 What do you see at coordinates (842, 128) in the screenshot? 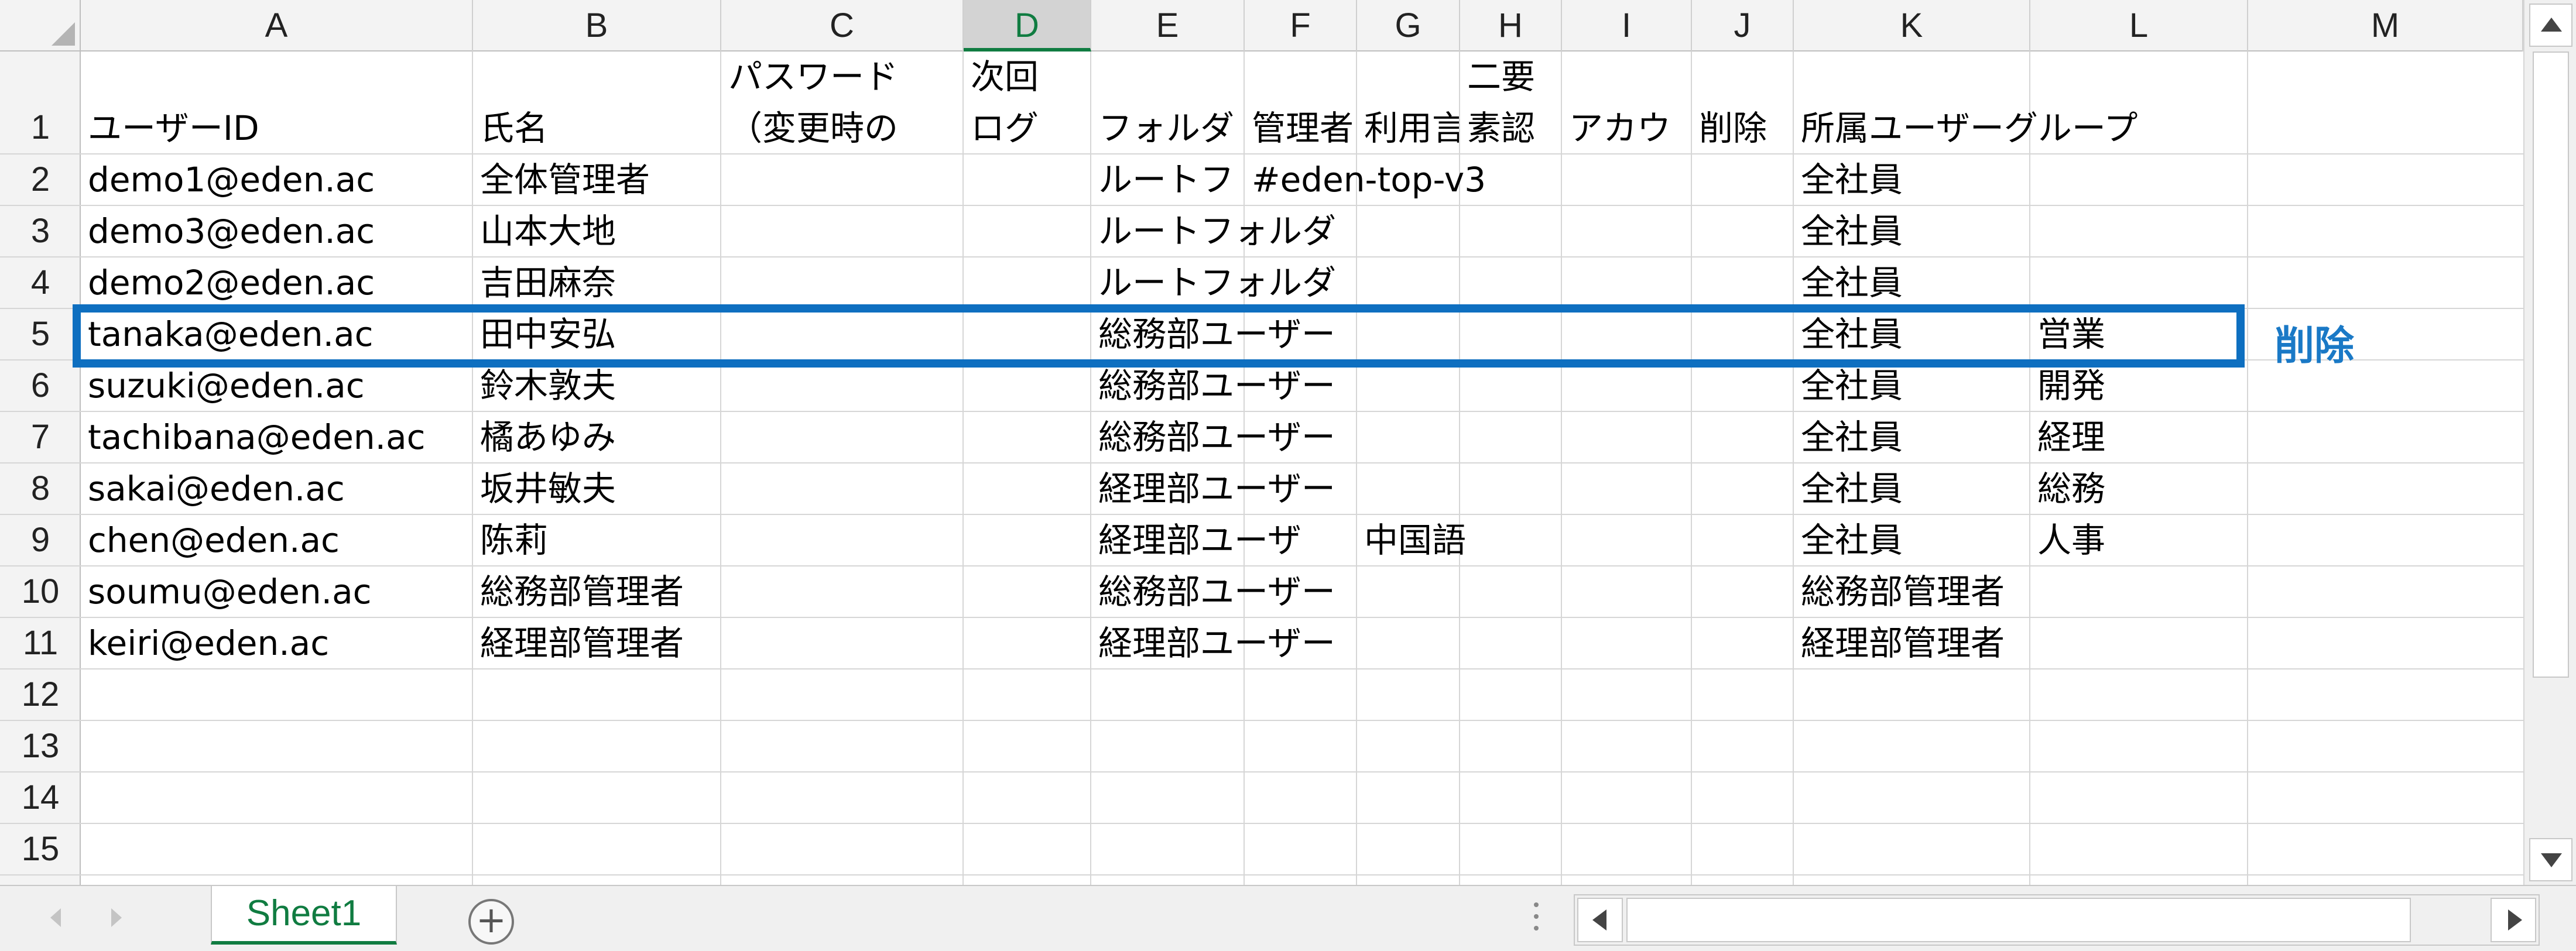
I see `cell-c1-line2: （変更時の` at bounding box center [842, 128].